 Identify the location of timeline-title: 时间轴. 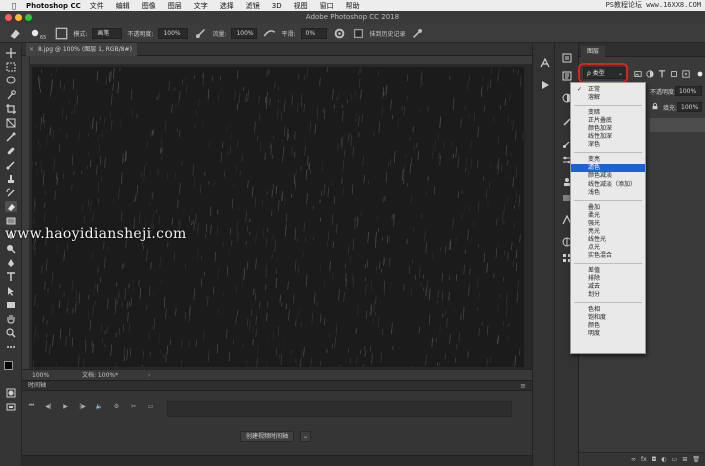
(37, 386).